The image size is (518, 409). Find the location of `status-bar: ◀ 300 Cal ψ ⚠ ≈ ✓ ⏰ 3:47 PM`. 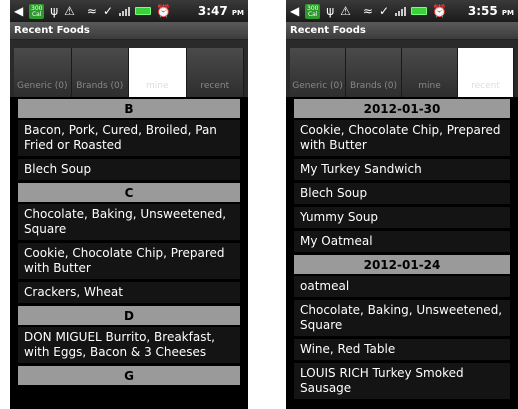

status-bar: ◀ 300 Cal ψ ⚠ ≈ ✓ ⏰ 3:47 PM is located at coordinates (129, 11).